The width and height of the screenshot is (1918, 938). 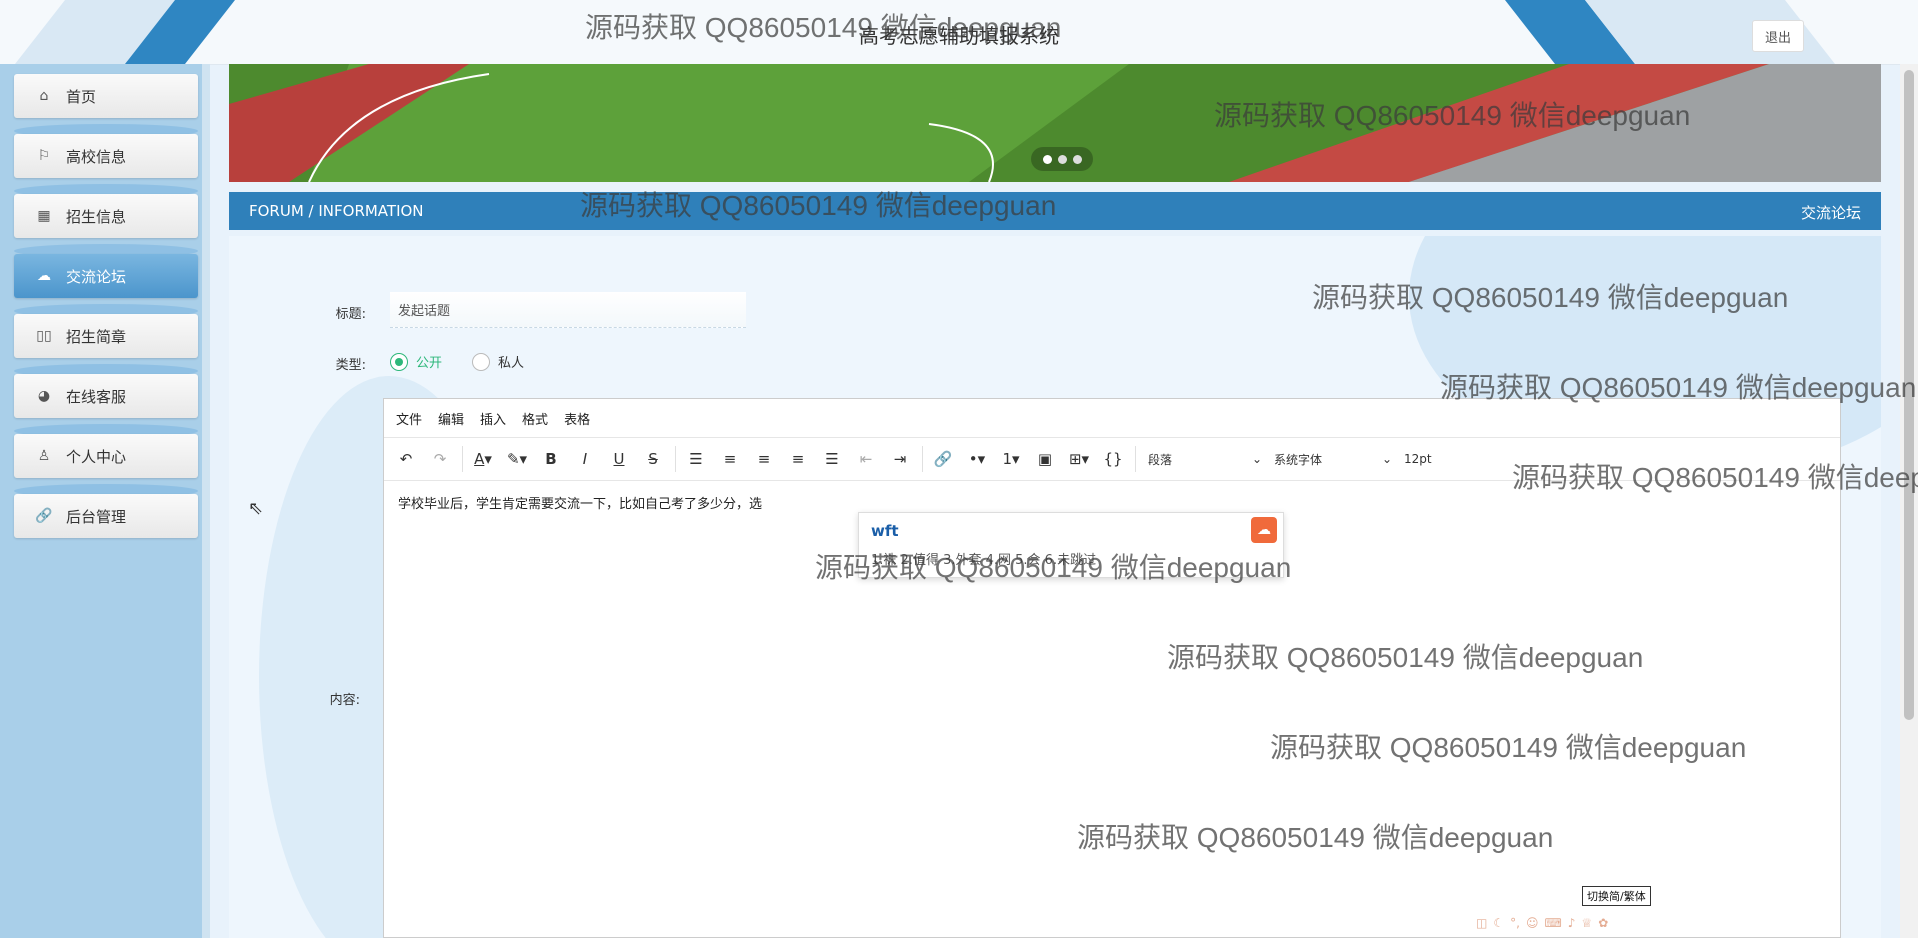 What do you see at coordinates (344, 700) in the screenshot?
I see `content-label: 内容:` at bounding box center [344, 700].